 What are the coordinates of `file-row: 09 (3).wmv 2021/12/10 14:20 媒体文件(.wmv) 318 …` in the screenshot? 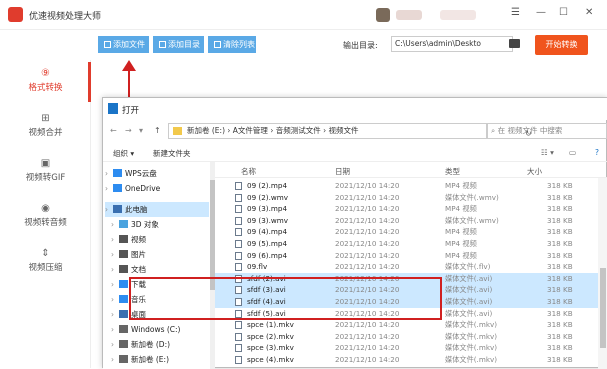 It's located at (407, 221).